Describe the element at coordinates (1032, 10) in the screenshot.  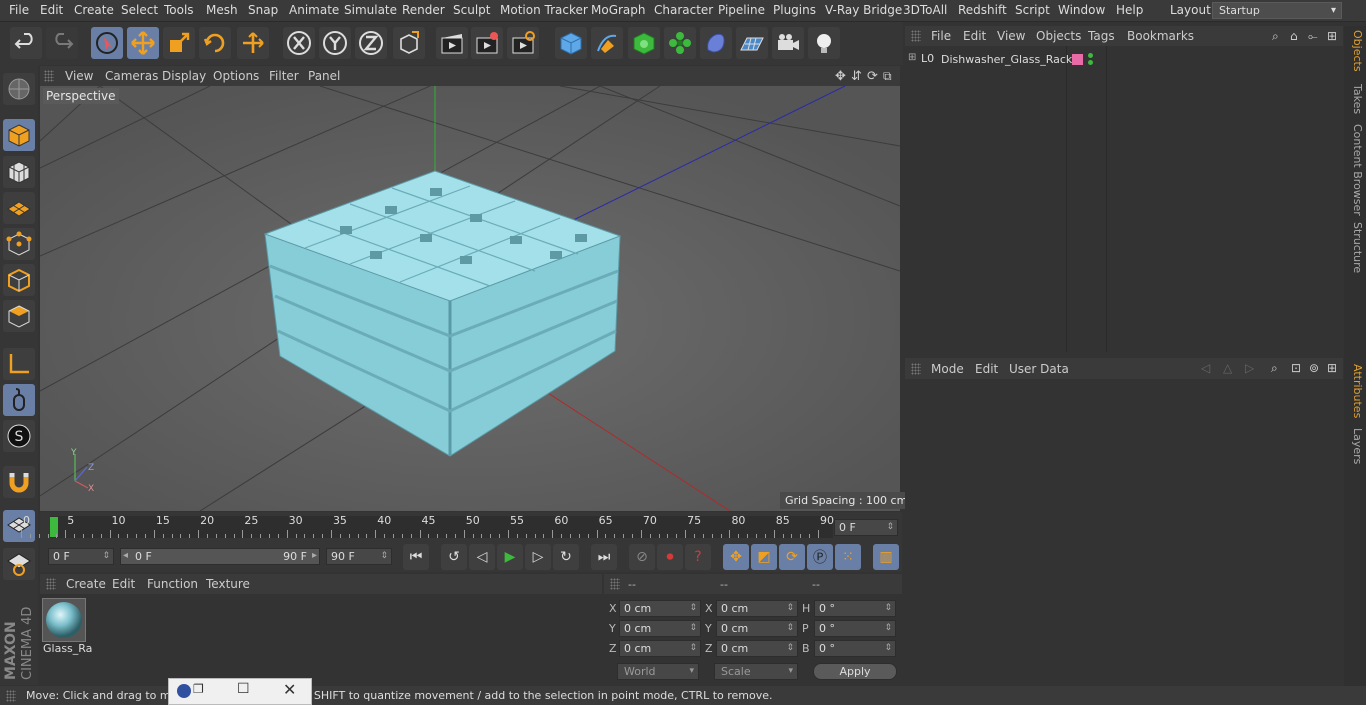
I see `menu-script: Script` at that location.